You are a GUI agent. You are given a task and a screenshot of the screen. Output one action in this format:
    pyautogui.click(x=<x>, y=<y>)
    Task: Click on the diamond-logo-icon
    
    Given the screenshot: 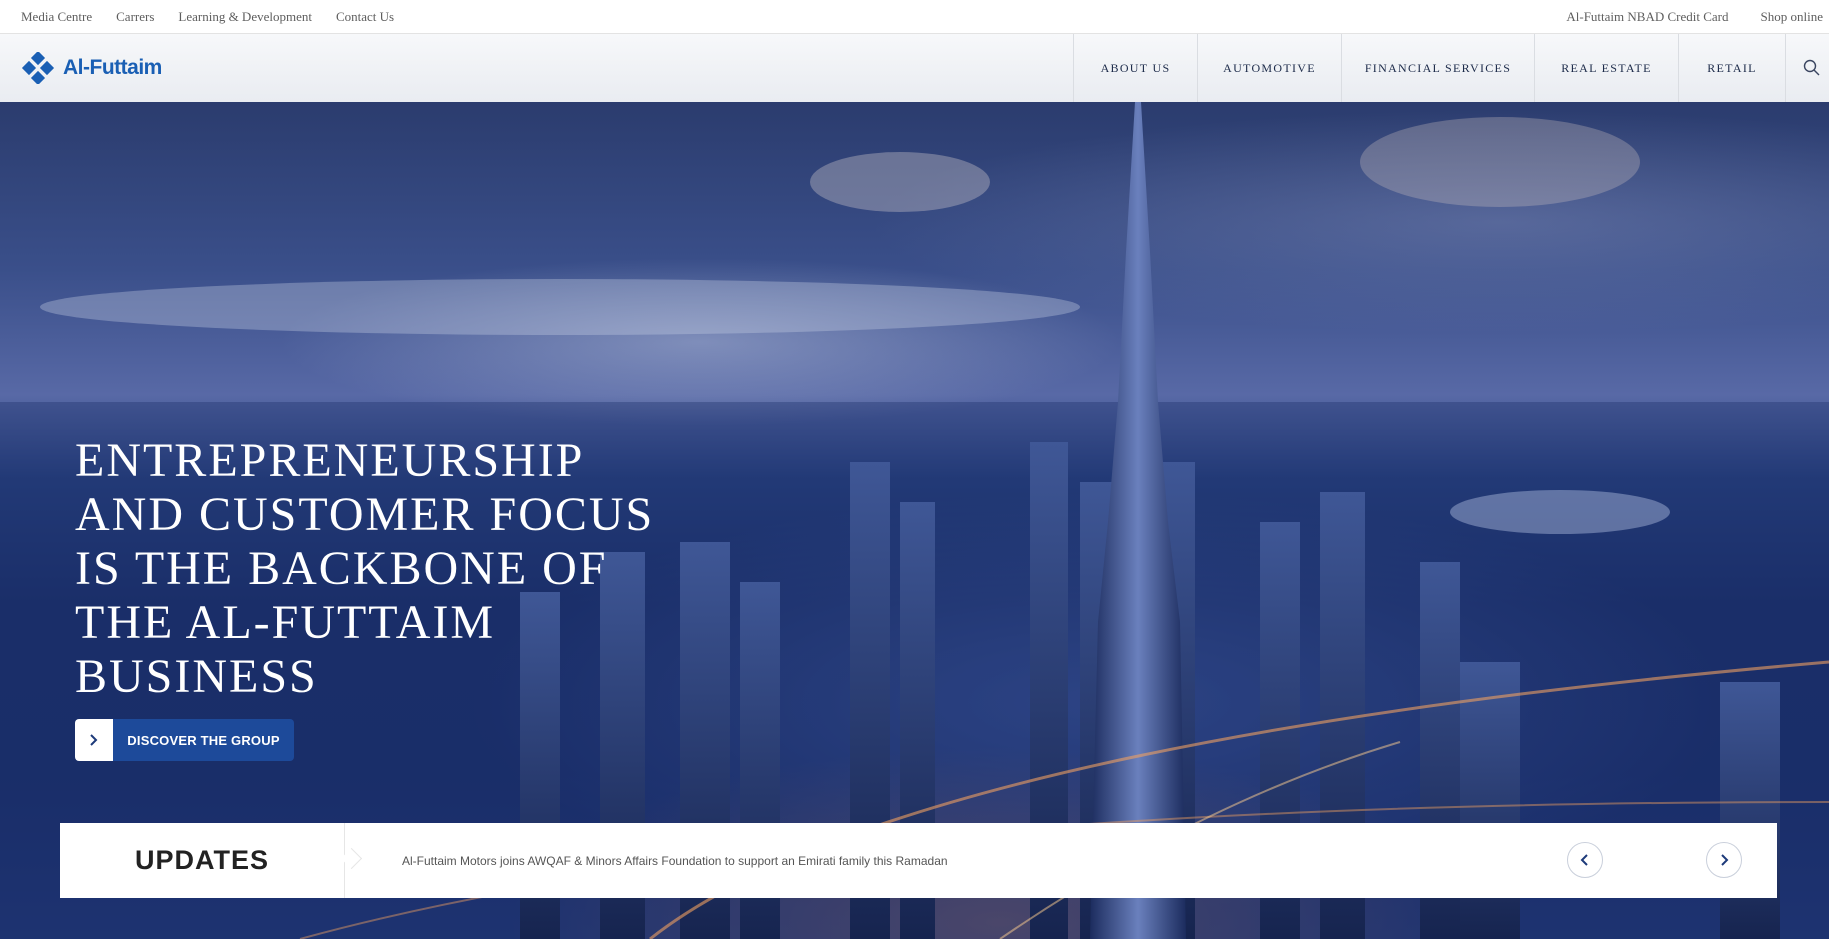 What is the action you would take?
    pyautogui.click(x=38, y=68)
    